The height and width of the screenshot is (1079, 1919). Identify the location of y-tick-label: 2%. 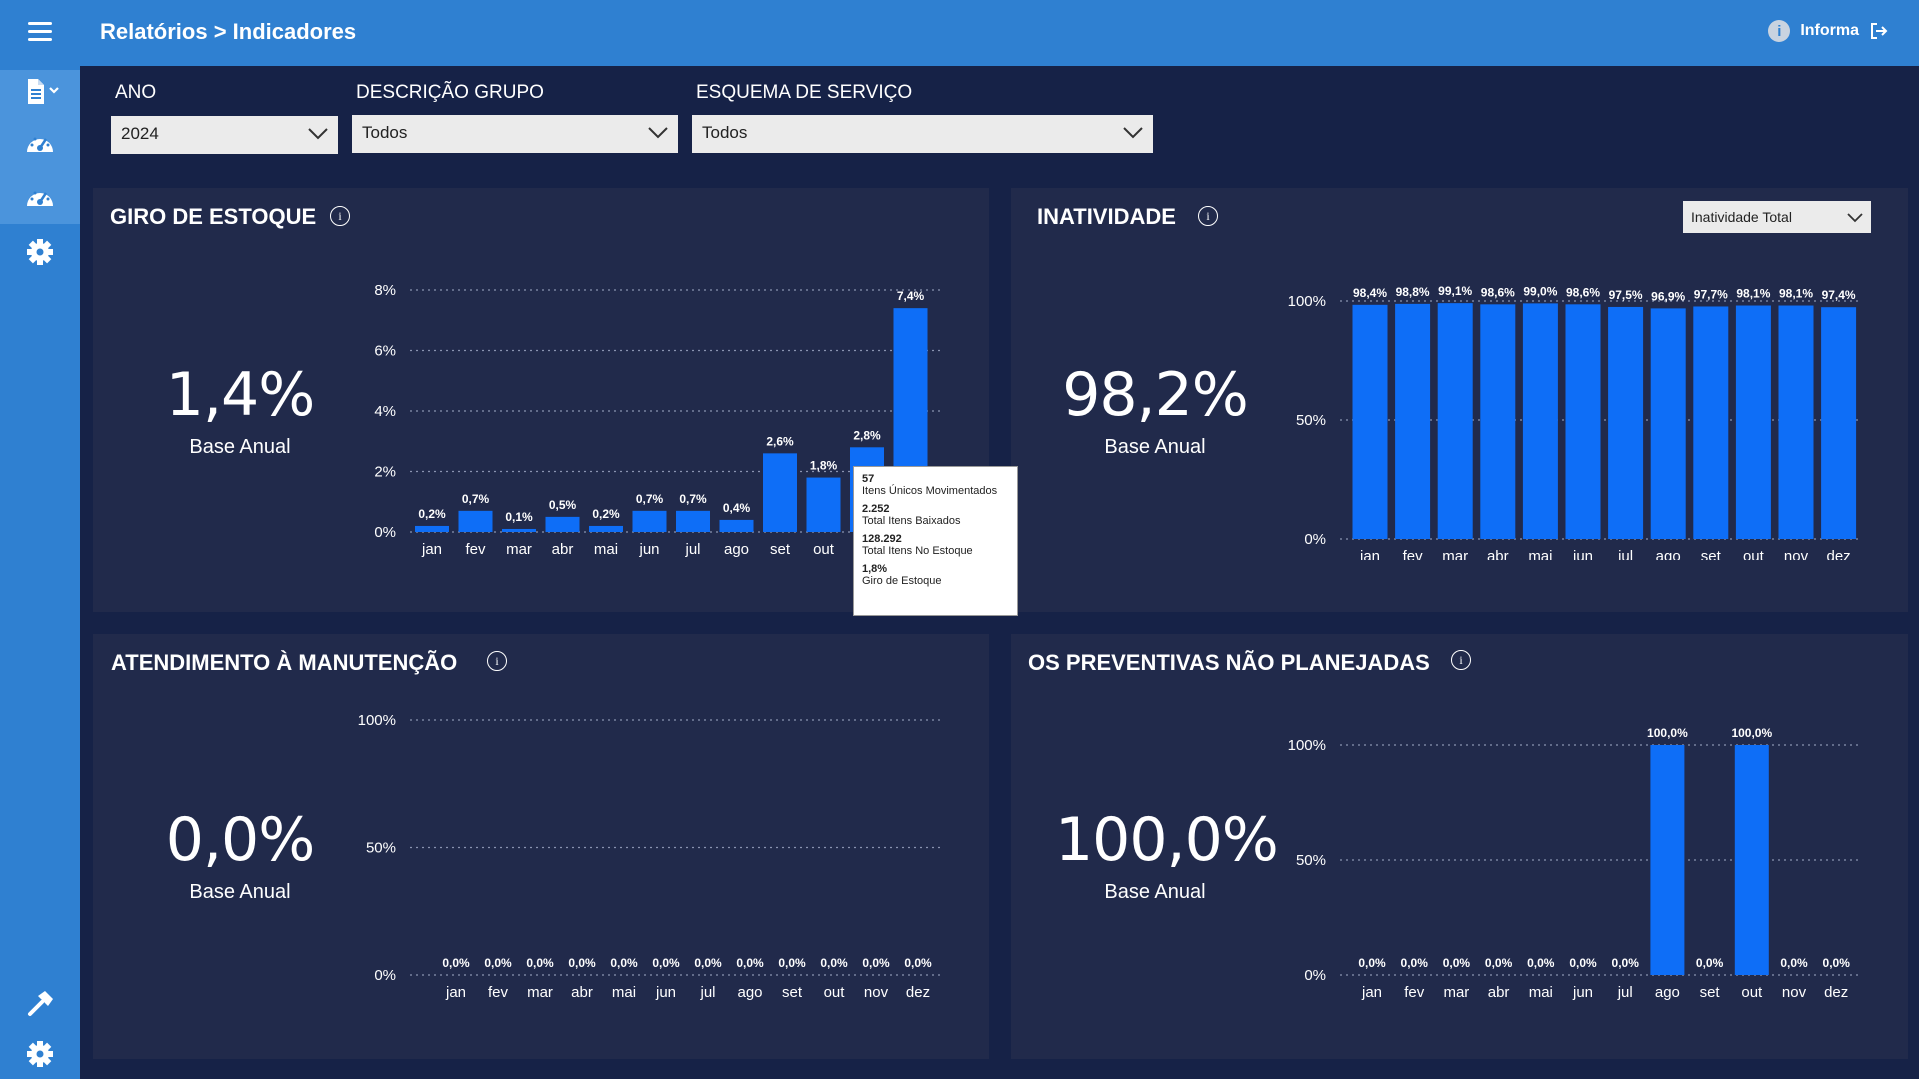
(385, 472).